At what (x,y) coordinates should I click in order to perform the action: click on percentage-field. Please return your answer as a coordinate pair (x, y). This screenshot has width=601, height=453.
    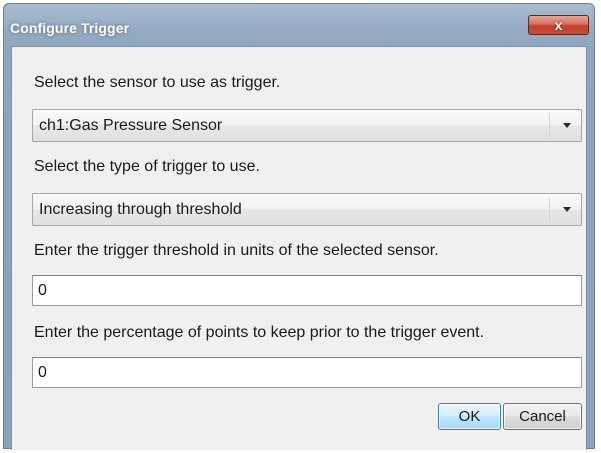
    Looking at the image, I should click on (307, 372).